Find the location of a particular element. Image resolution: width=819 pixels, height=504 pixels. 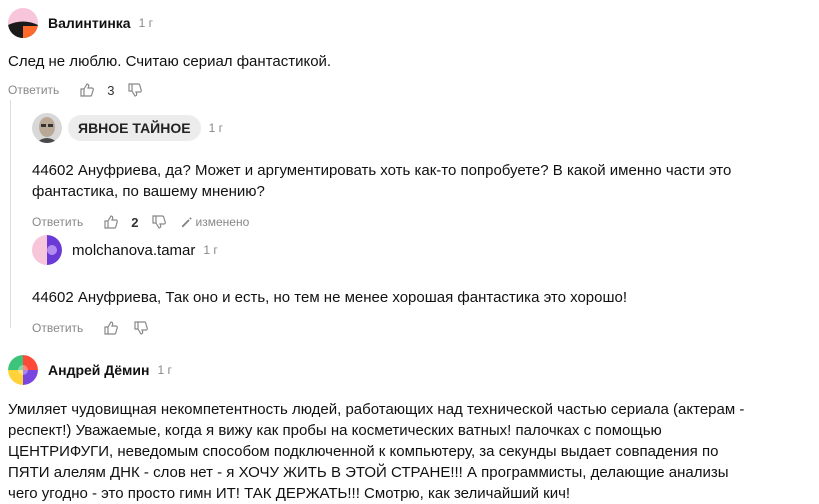

thread-line is located at coordinates (10, 214).